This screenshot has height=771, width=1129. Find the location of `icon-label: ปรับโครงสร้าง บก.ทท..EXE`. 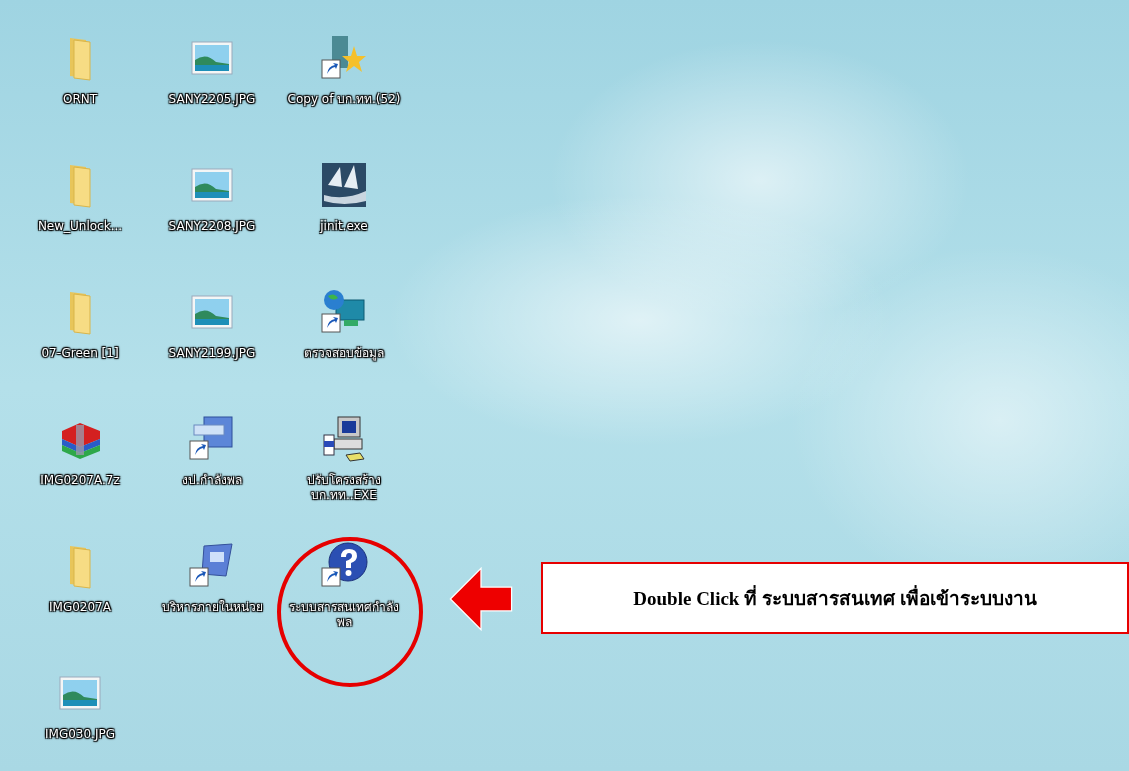

icon-label: ปรับโครงสร้าง บก.ทท..EXE is located at coordinates (344, 488).